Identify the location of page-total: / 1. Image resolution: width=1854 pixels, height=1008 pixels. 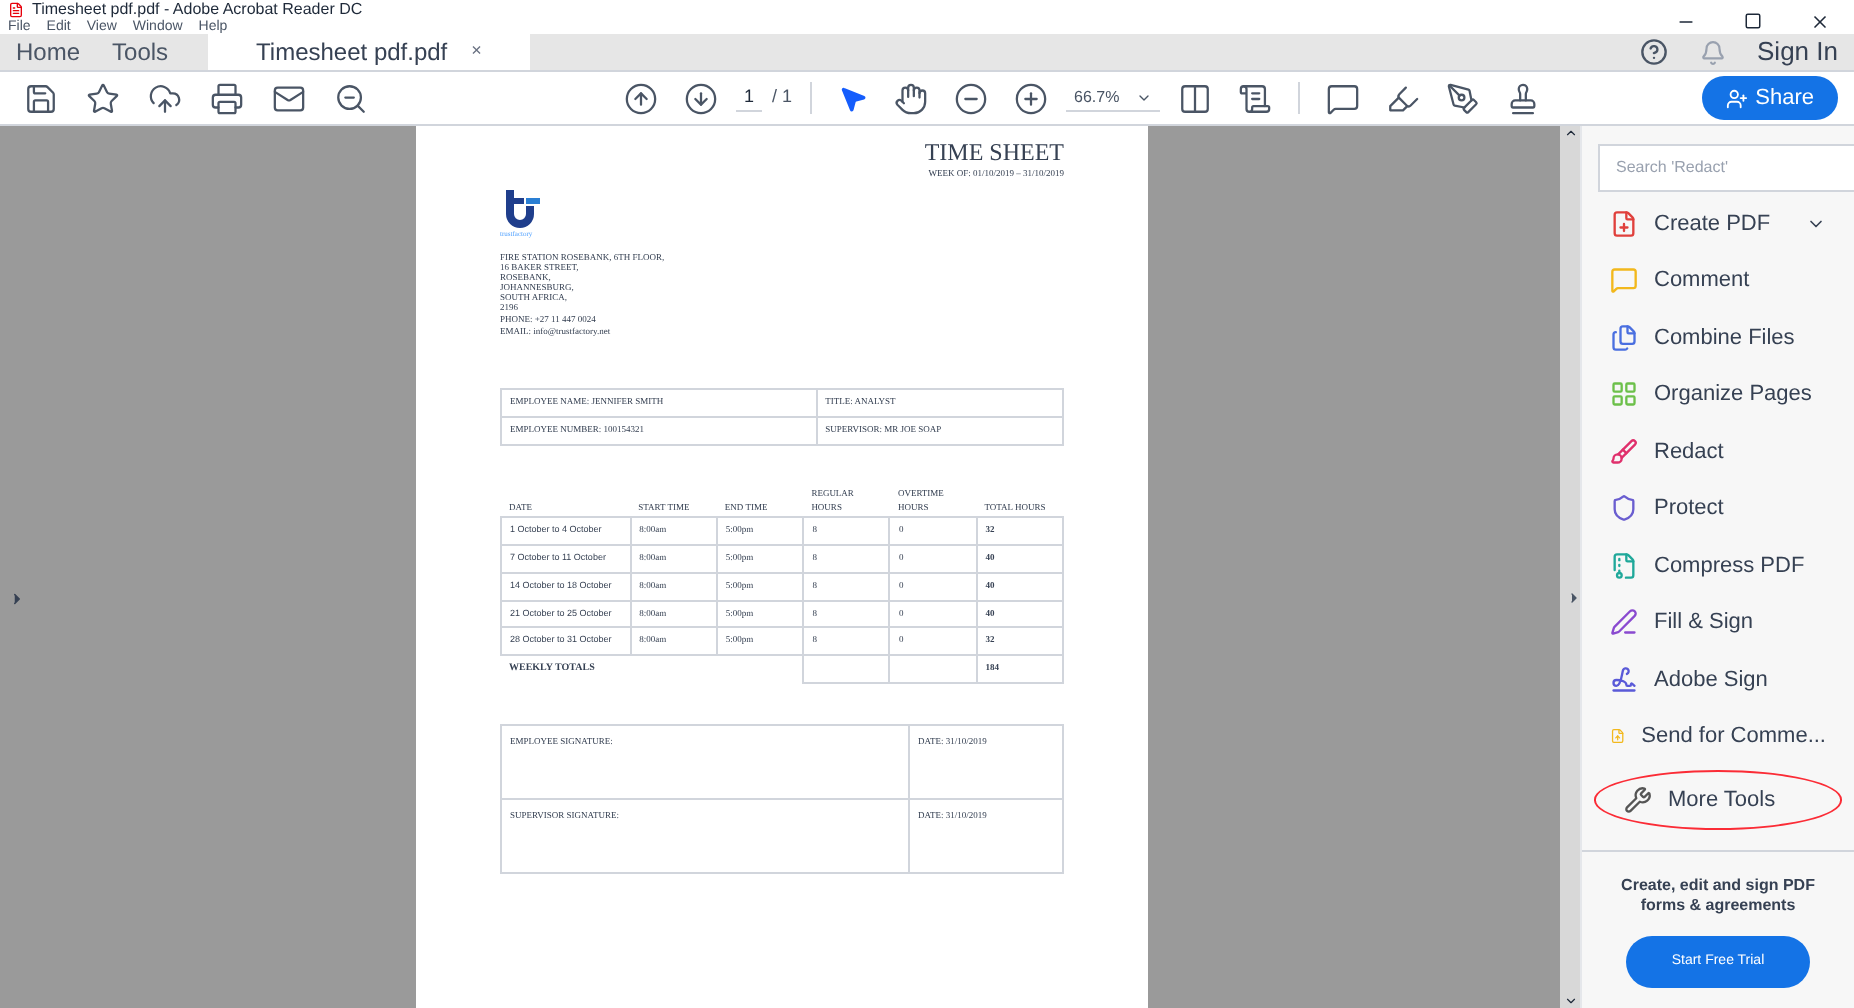
(782, 97).